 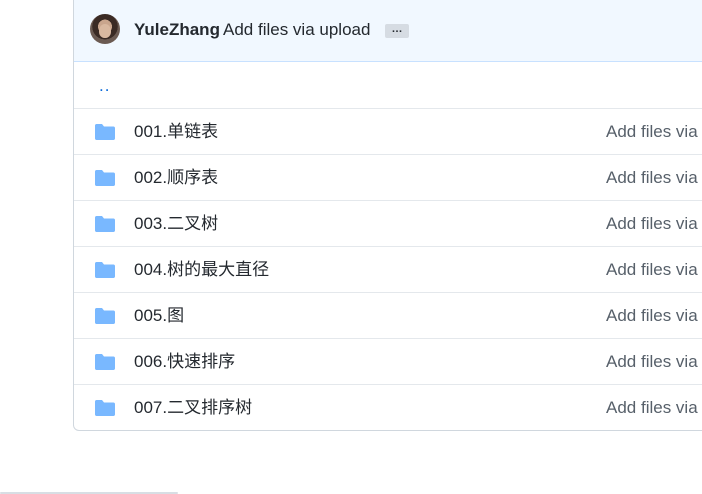 I want to click on table-row: 004.树的最大直径 Add files via, so click(x=388, y=269).